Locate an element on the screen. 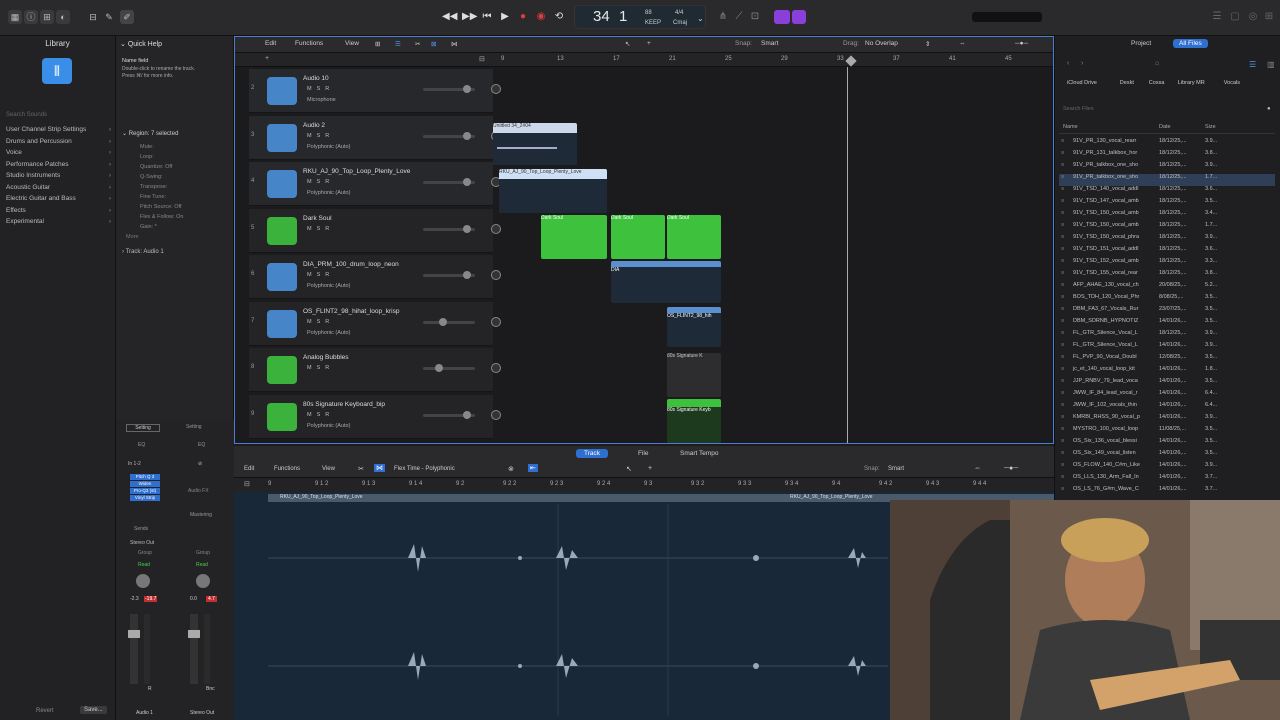  browser-icon: ⊞ is located at coordinates (1269, 17).